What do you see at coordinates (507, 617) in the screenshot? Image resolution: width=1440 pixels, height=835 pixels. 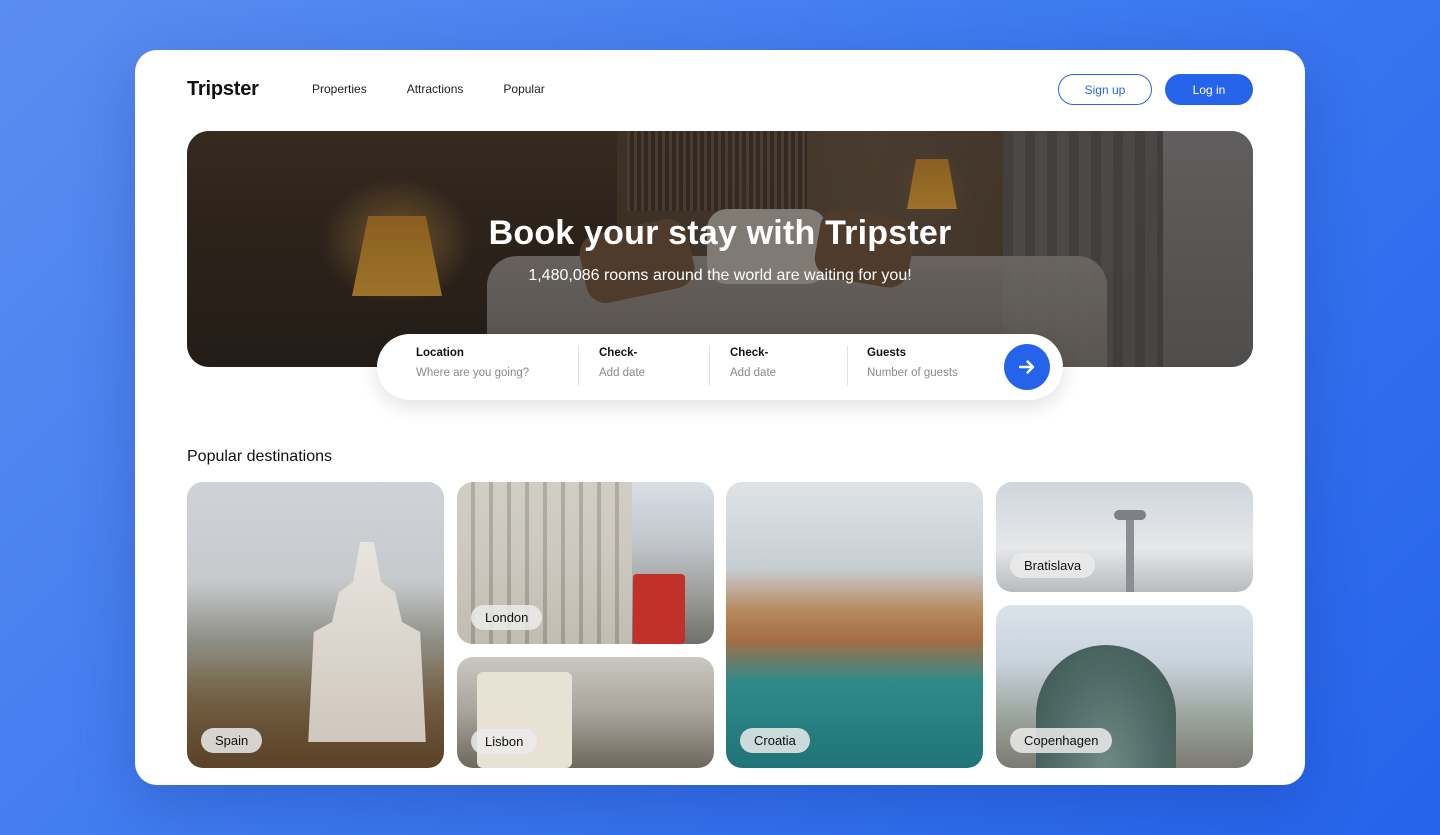 I see `destination-label: London` at bounding box center [507, 617].